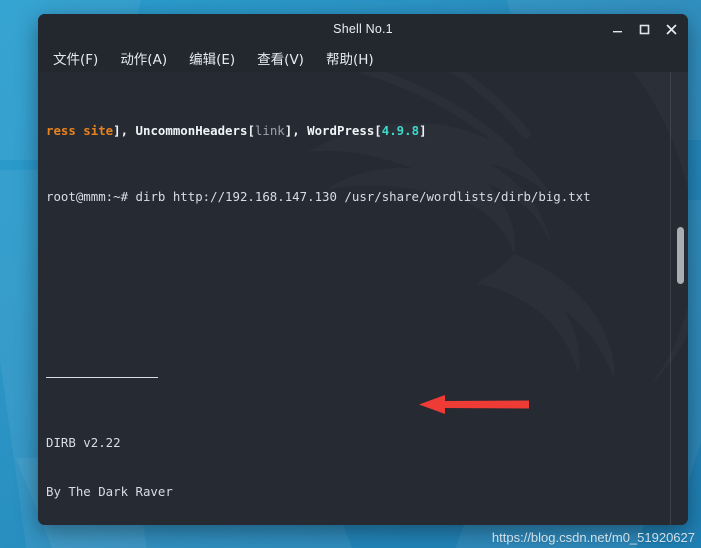 Image resolution: width=701 pixels, height=548 pixels. I want to click on menu-file: 文件(F), so click(75, 58).